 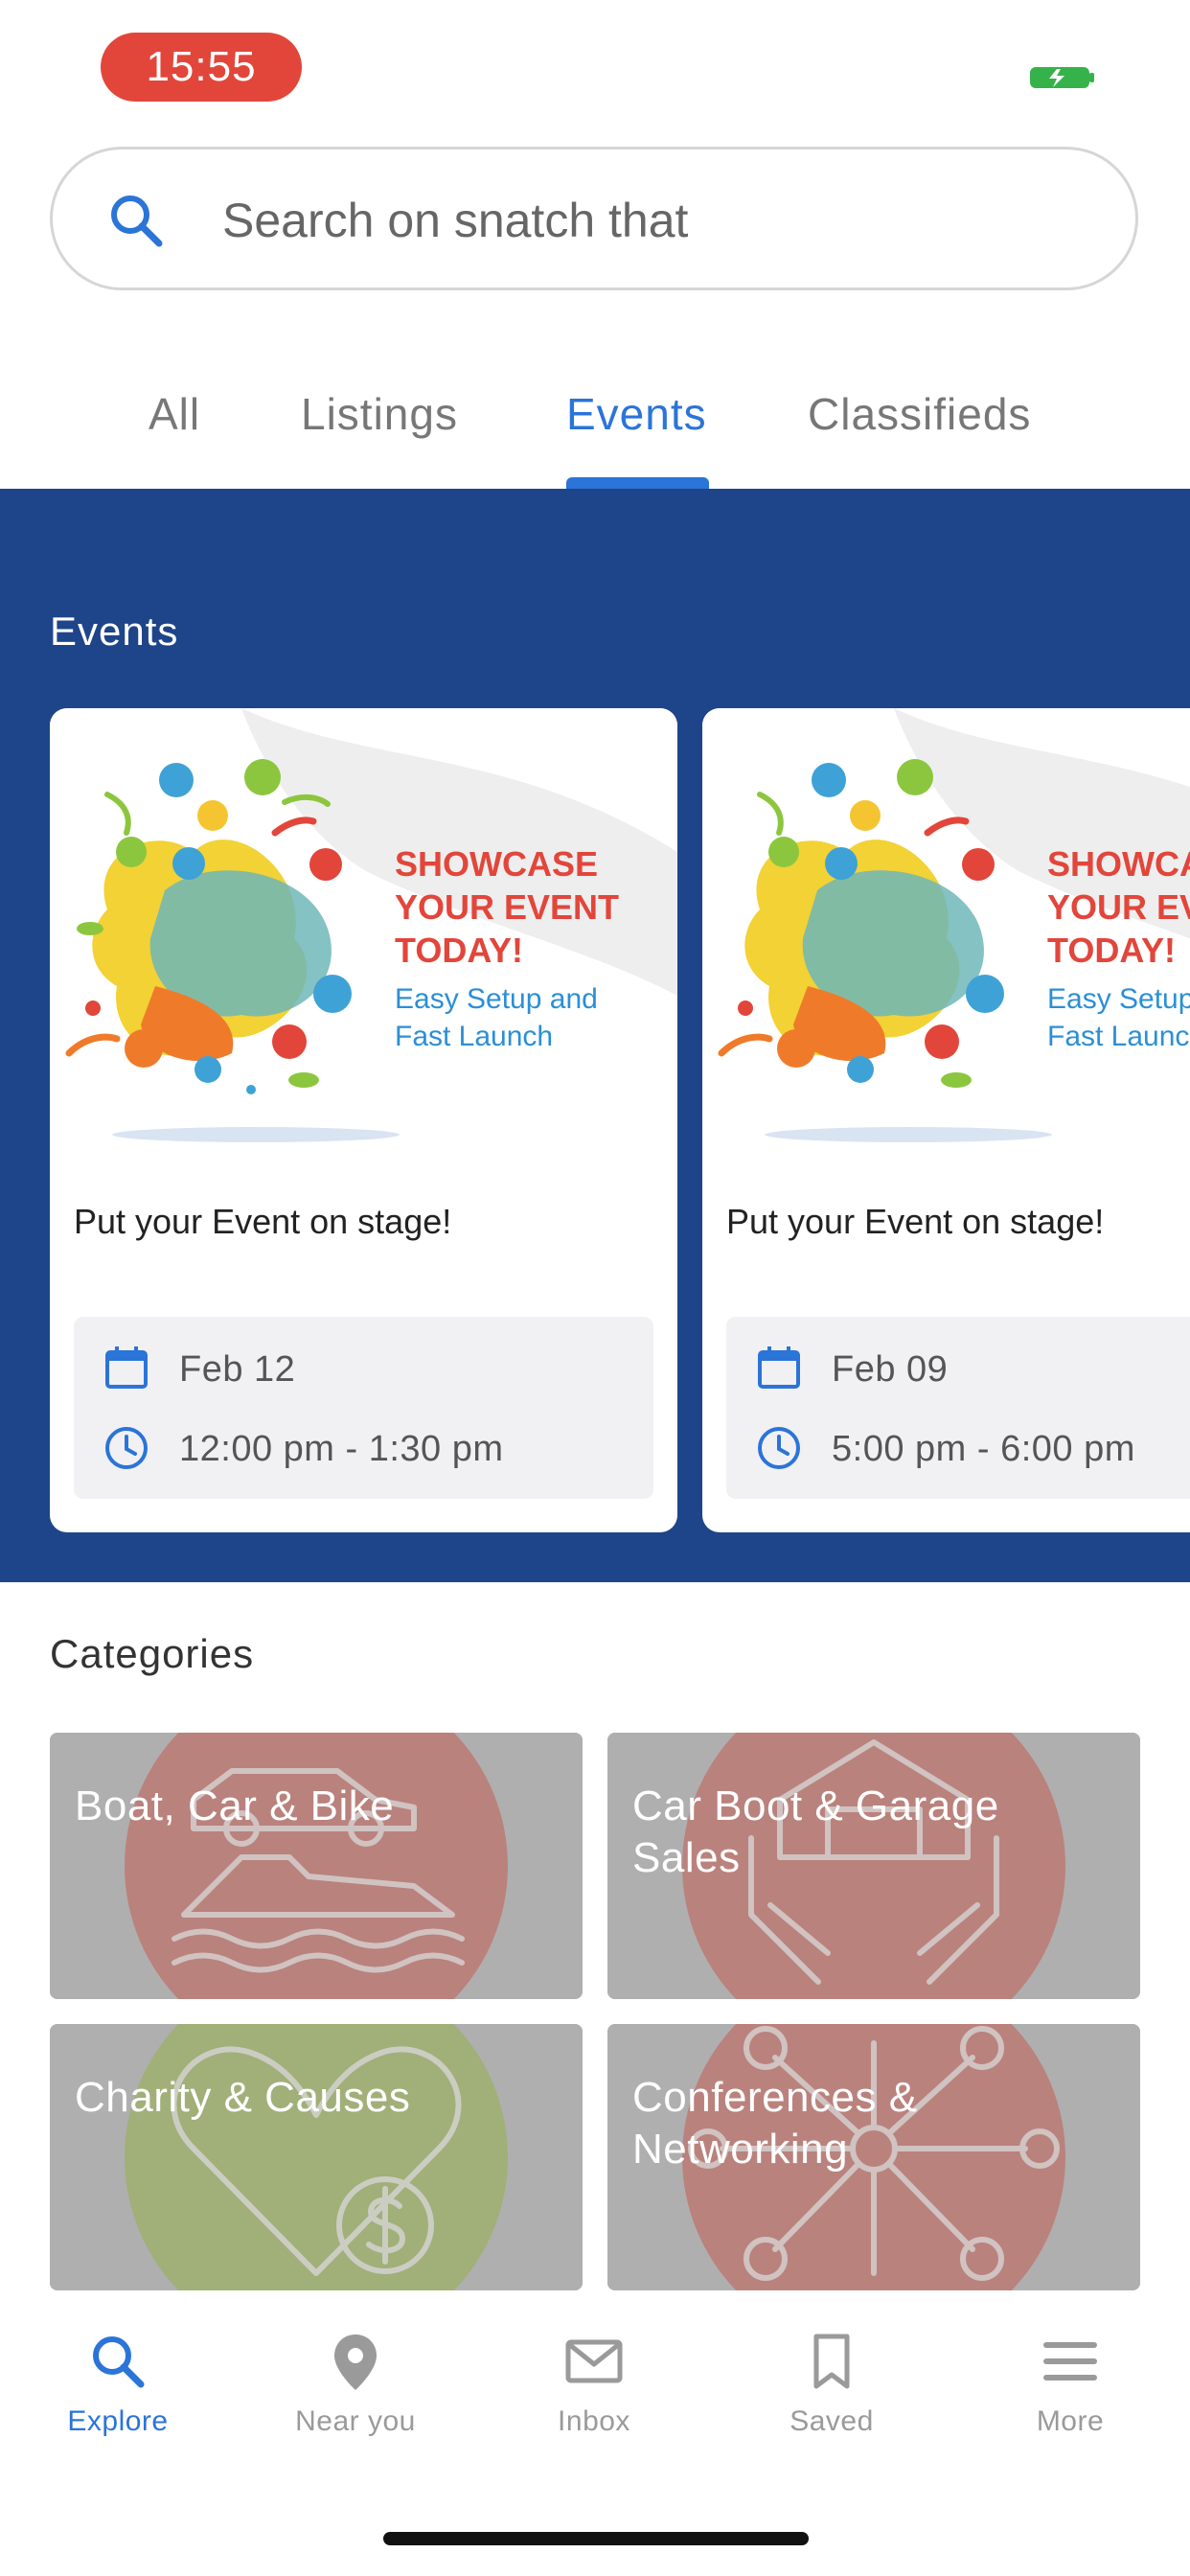 I want to click on nav-label: Near you, so click(x=356, y=2421).